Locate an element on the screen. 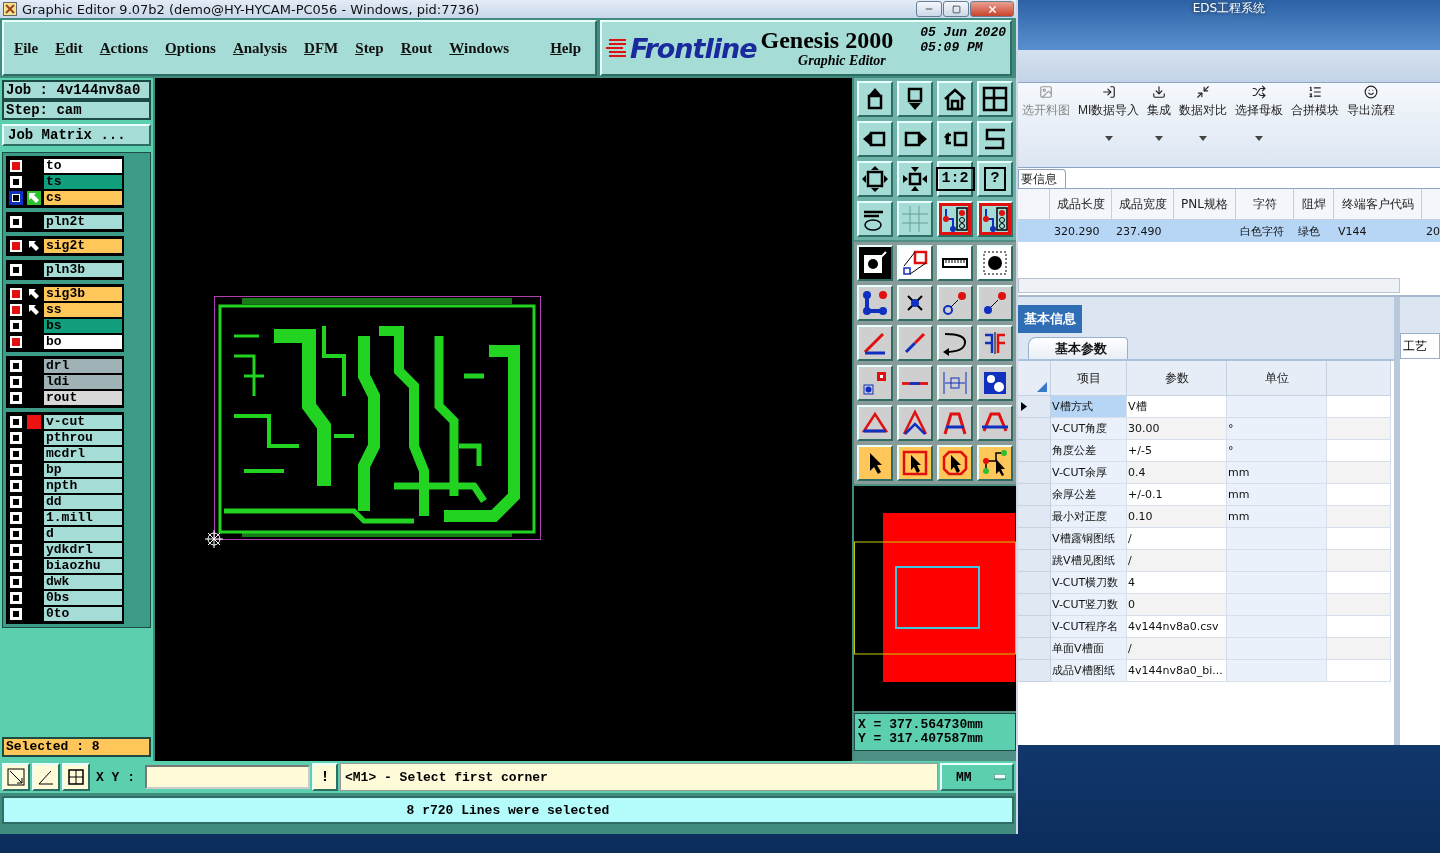 Image resolution: width=1440 pixels, height=853 pixels. horizontal-scrollbar is located at coordinates (1209, 285).